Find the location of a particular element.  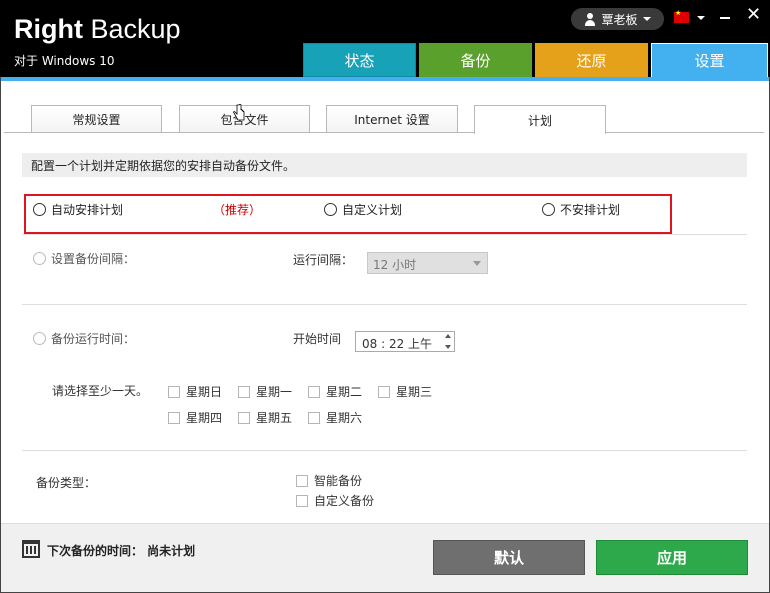

radio-custom-schedule: 自定义计划 is located at coordinates (363, 209).